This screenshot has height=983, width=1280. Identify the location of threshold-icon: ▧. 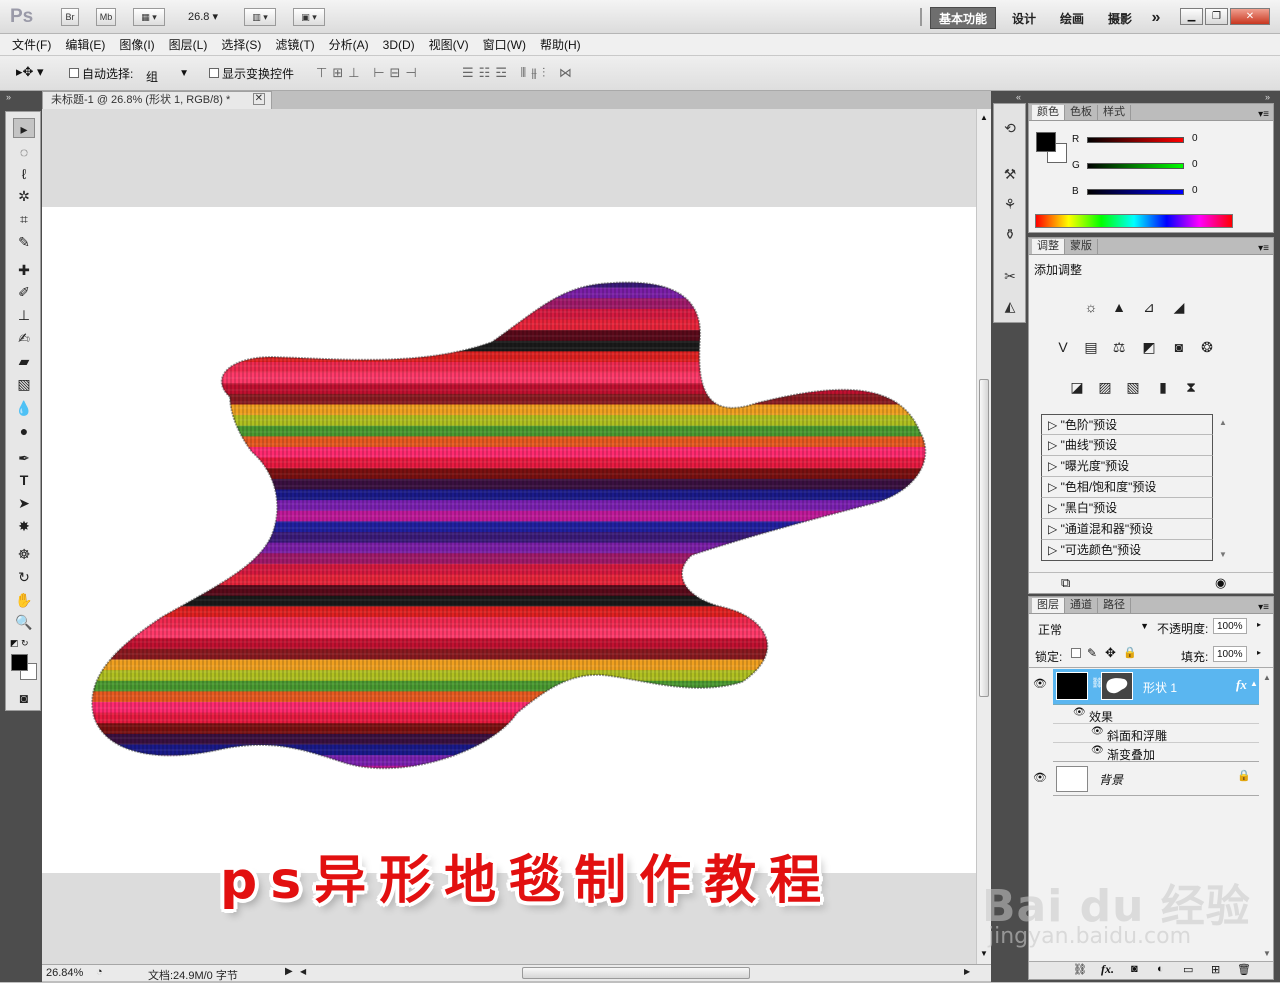
(1133, 387).